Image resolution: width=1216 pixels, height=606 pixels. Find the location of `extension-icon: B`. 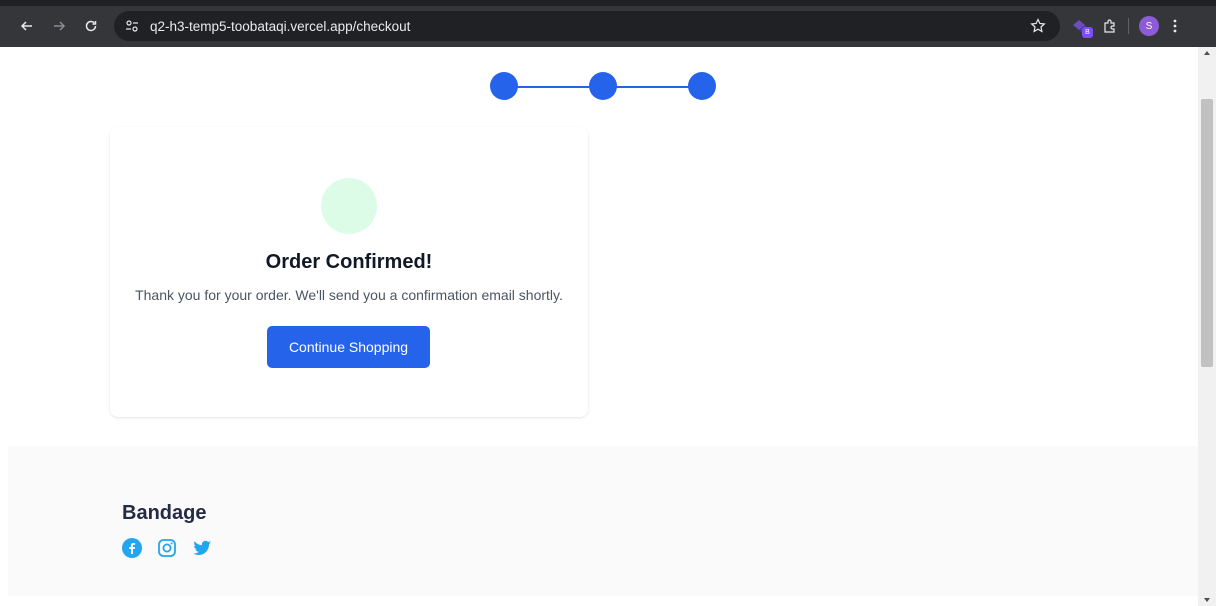

extension-icon: B is located at coordinates (1081, 27).